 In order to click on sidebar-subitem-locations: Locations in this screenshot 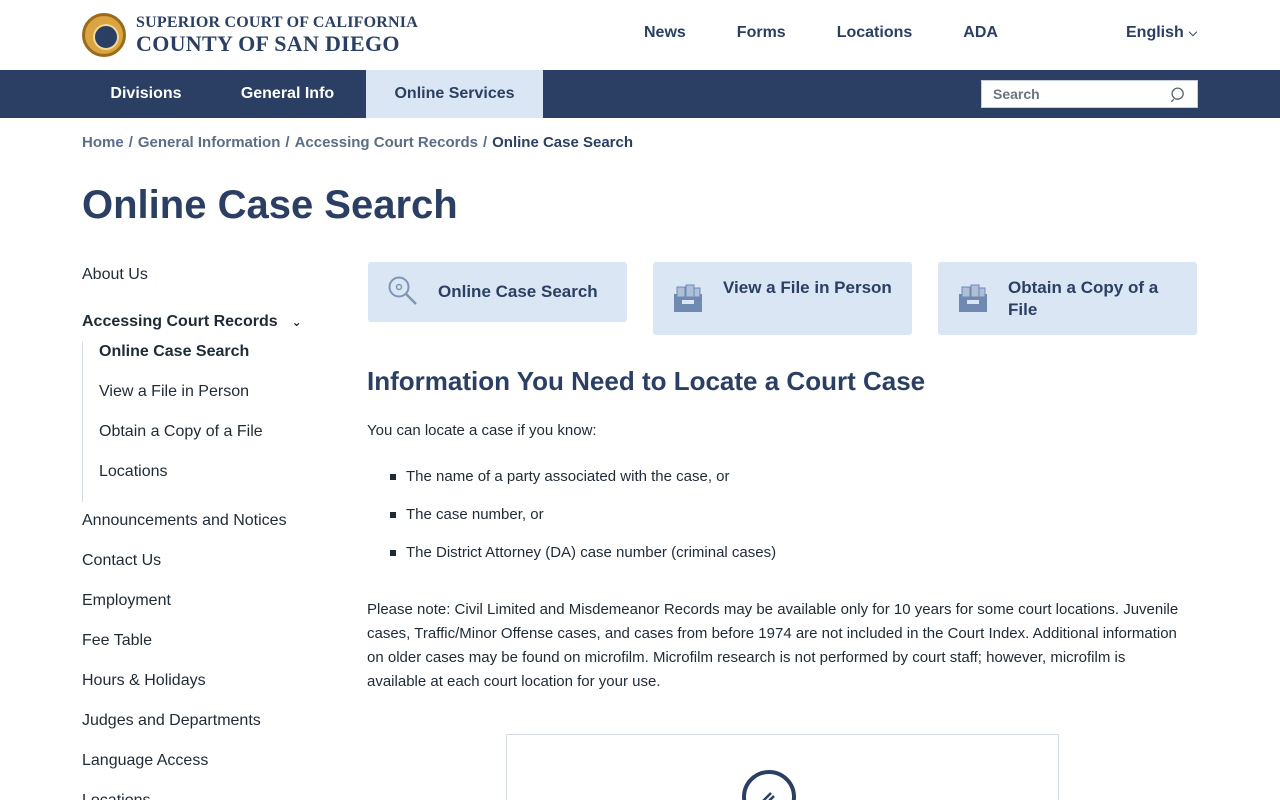, I will do `click(210, 482)`.